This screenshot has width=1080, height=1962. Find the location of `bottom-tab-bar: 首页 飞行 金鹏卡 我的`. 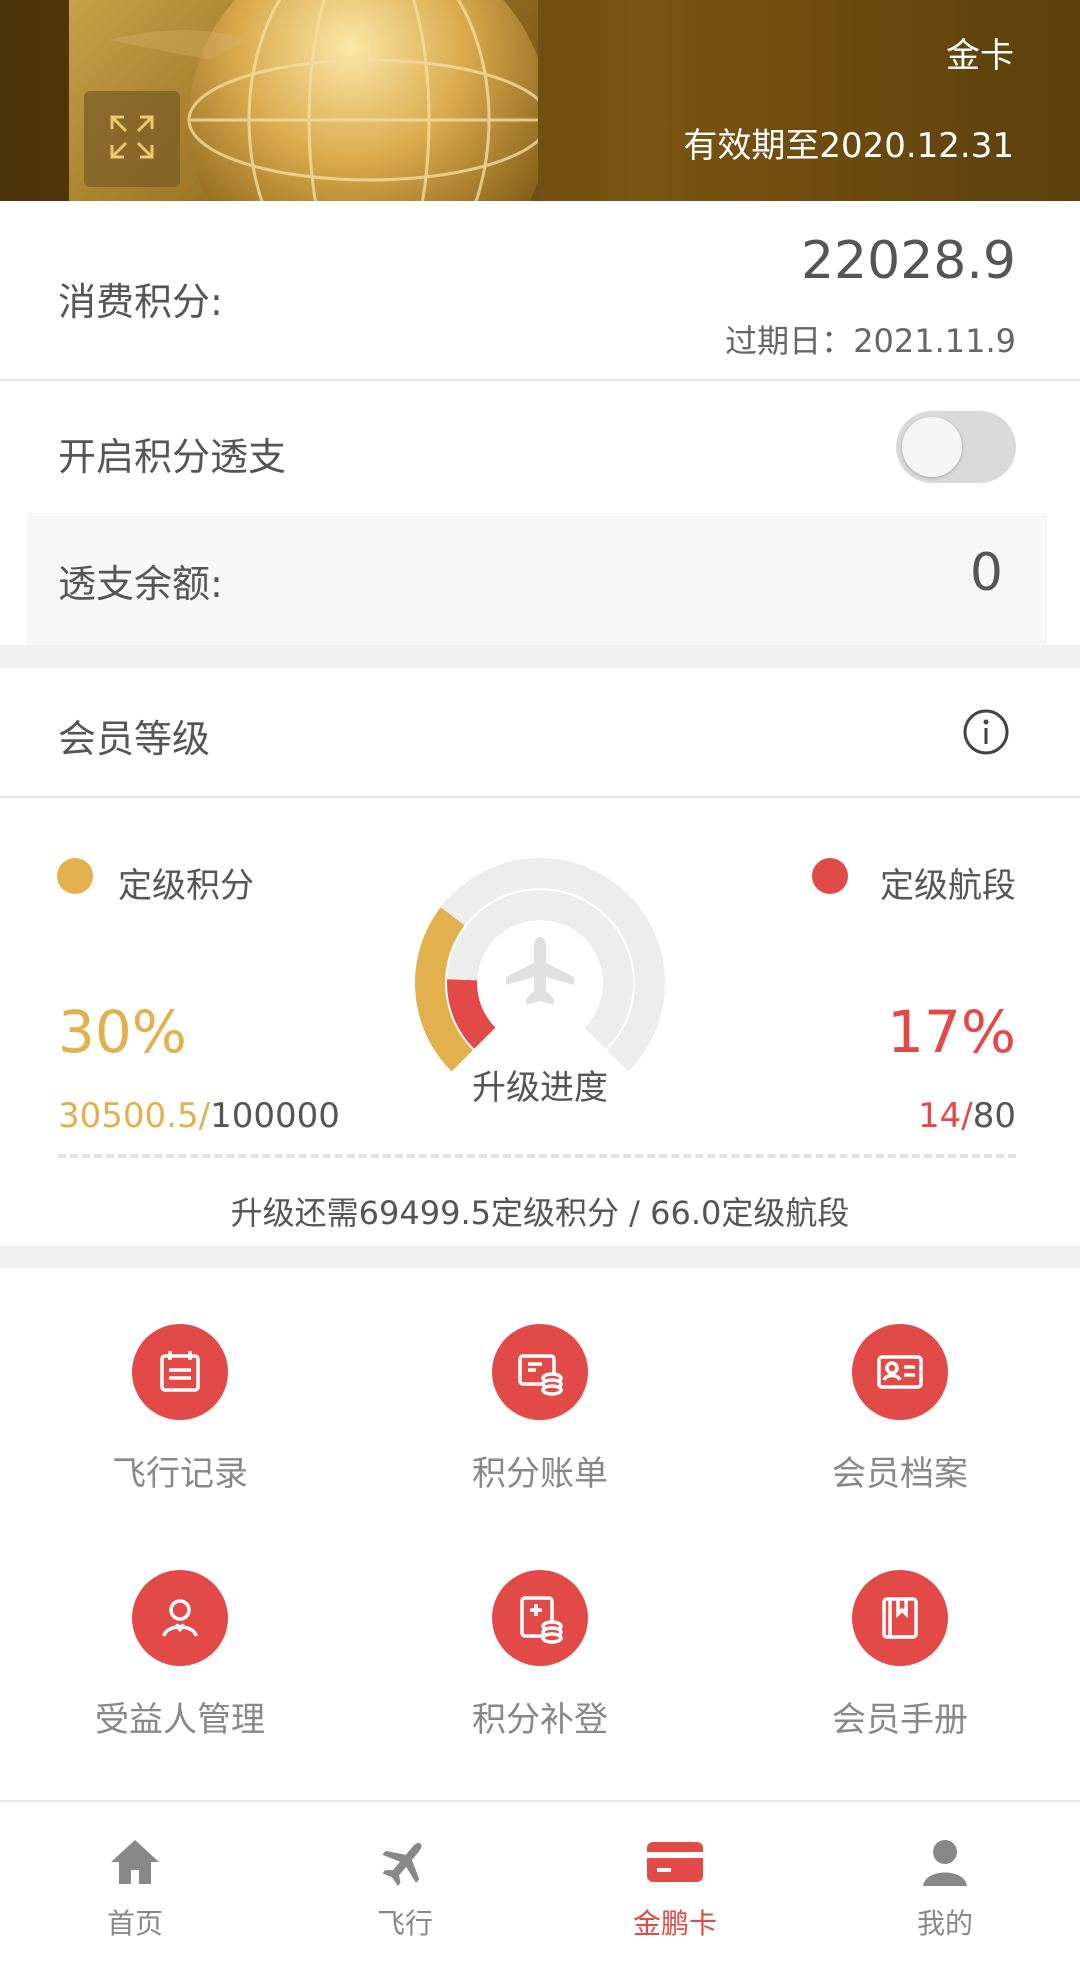

bottom-tab-bar: 首页 飞行 金鹏卡 我的 is located at coordinates (540, 1881).